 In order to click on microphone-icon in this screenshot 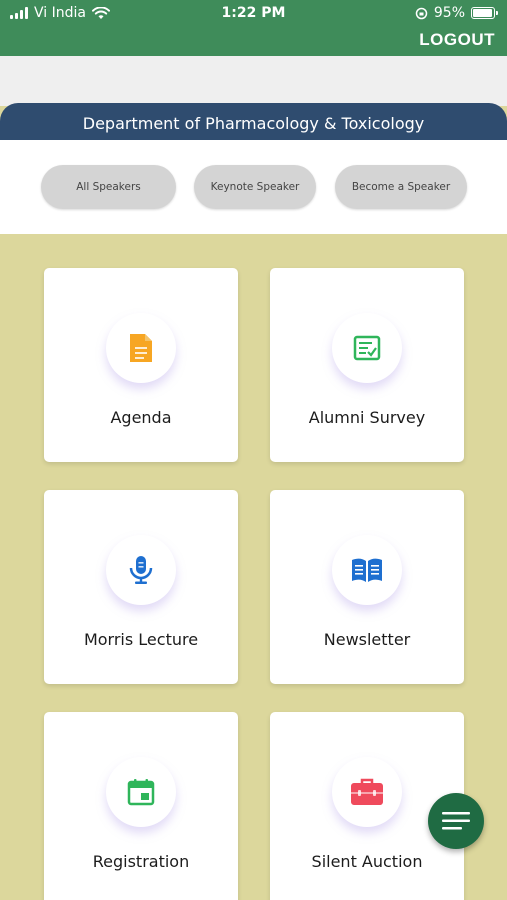, I will do `click(141, 570)`.